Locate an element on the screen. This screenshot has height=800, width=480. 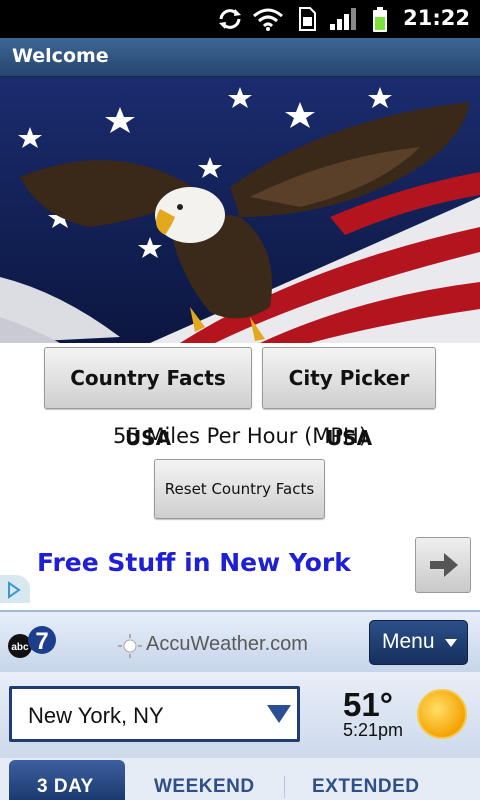
weather-time: 5:21pm is located at coordinates (373, 730).